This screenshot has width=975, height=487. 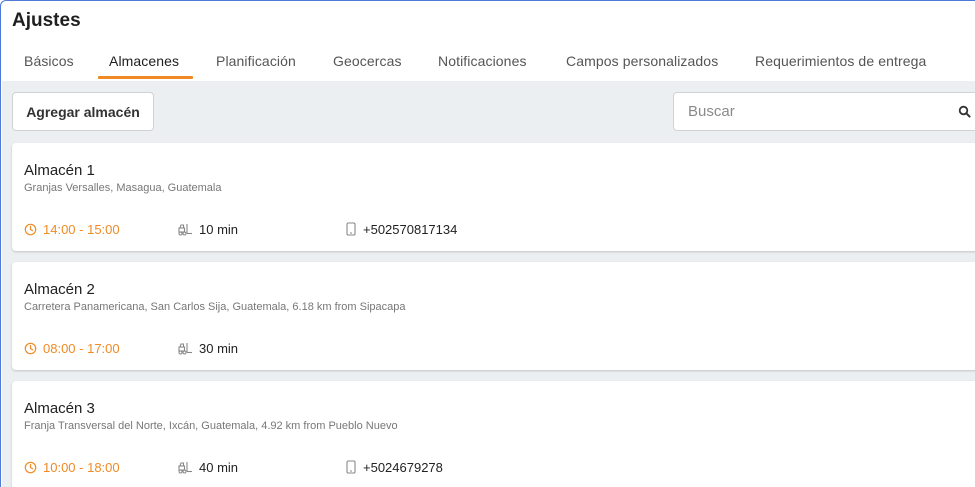 What do you see at coordinates (219, 229) in the screenshot?
I see `duration-text: 10 min` at bounding box center [219, 229].